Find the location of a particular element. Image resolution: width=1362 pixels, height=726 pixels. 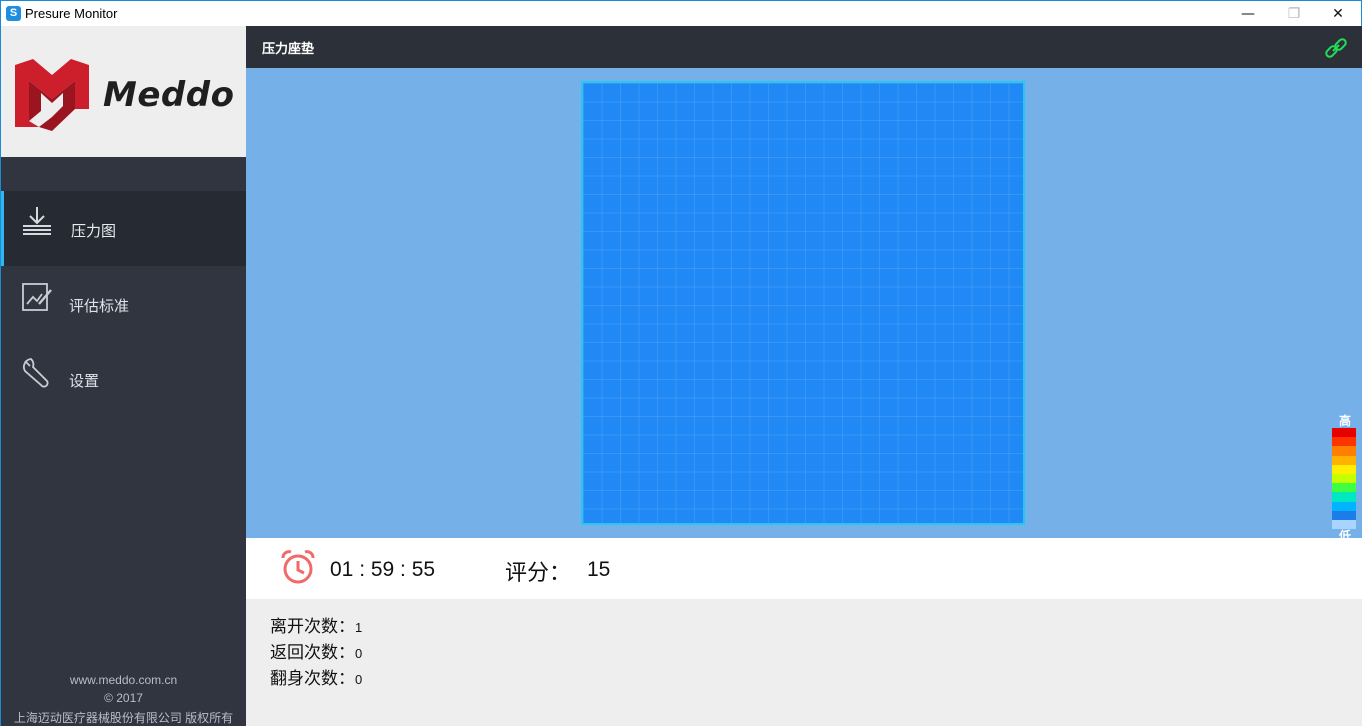

maximize-button: ❐ is located at coordinates (1294, 13).